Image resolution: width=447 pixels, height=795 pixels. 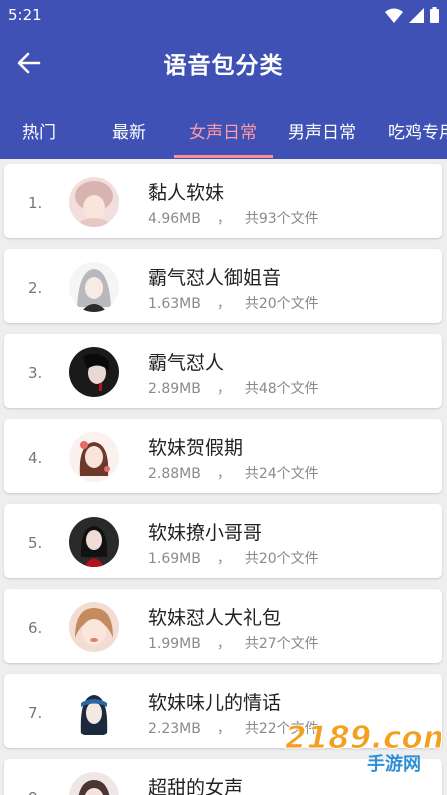 I want to click on tab-female-daily: 女声日常, so click(x=223, y=130).